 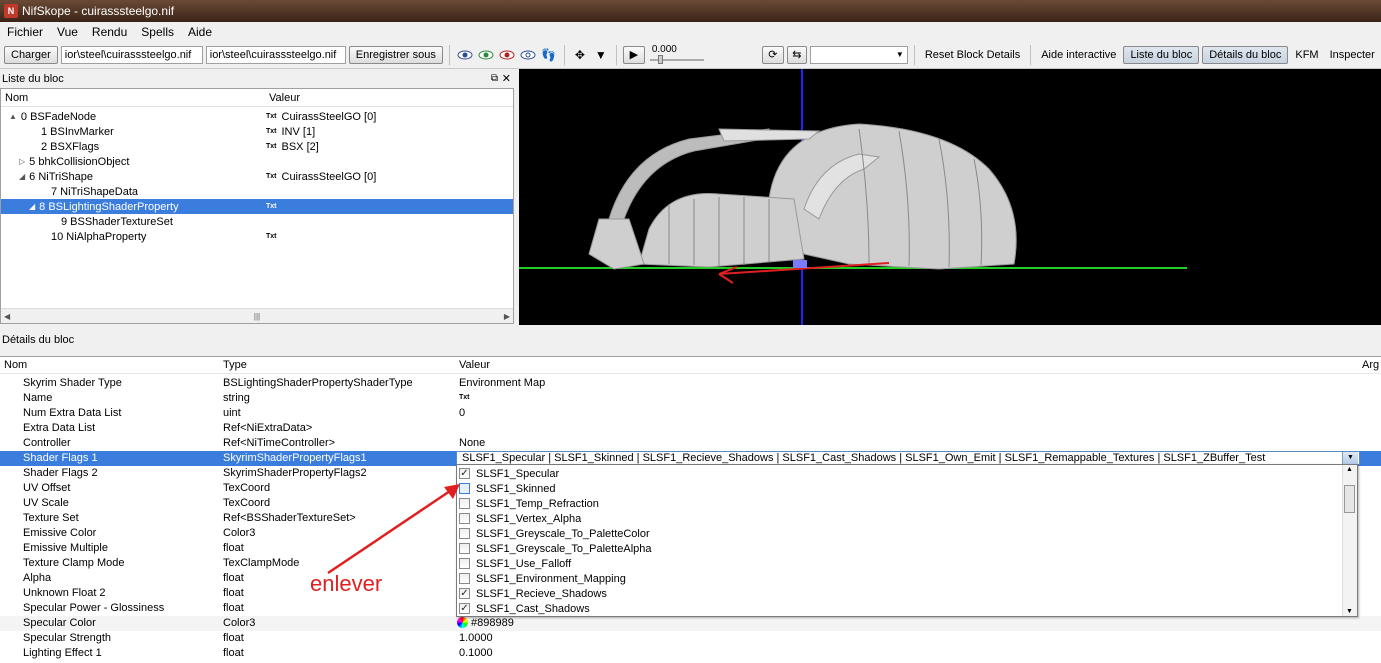 What do you see at coordinates (275, 54) in the screenshot?
I see `save-path-input: ior\steel\cuirasssteelgo.nif` at bounding box center [275, 54].